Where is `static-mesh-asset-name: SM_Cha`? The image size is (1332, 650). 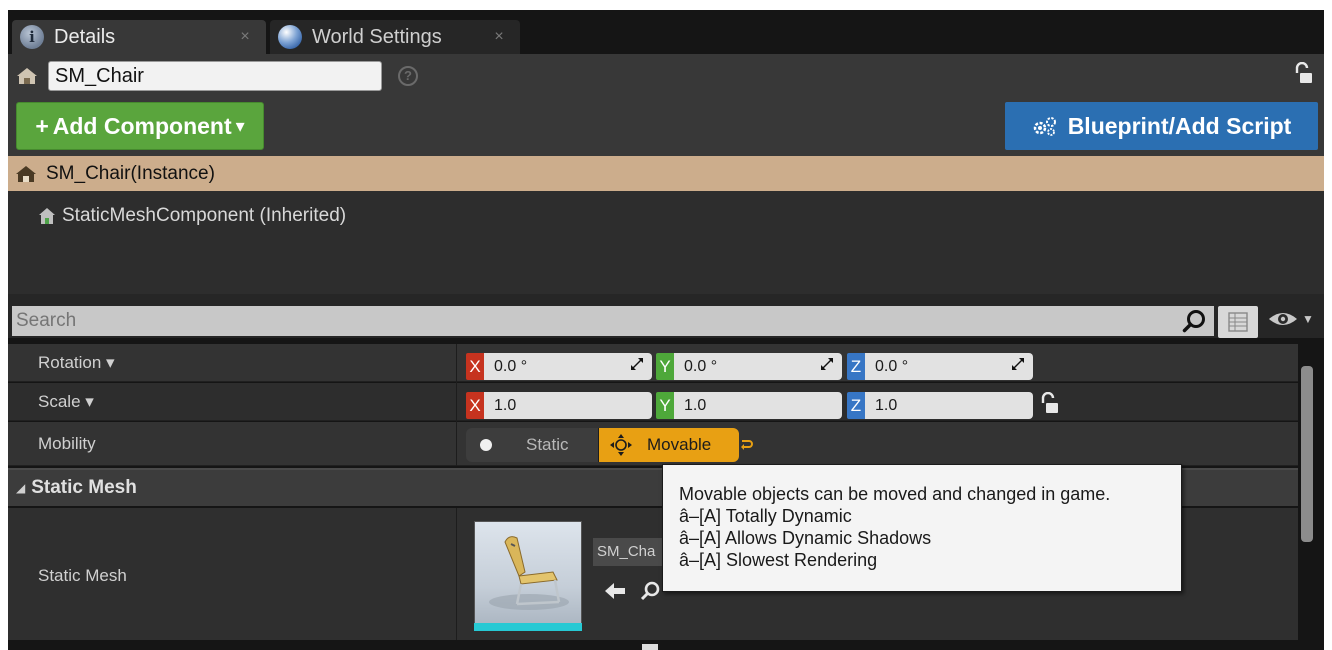 static-mesh-asset-name: SM_Cha is located at coordinates (628, 552).